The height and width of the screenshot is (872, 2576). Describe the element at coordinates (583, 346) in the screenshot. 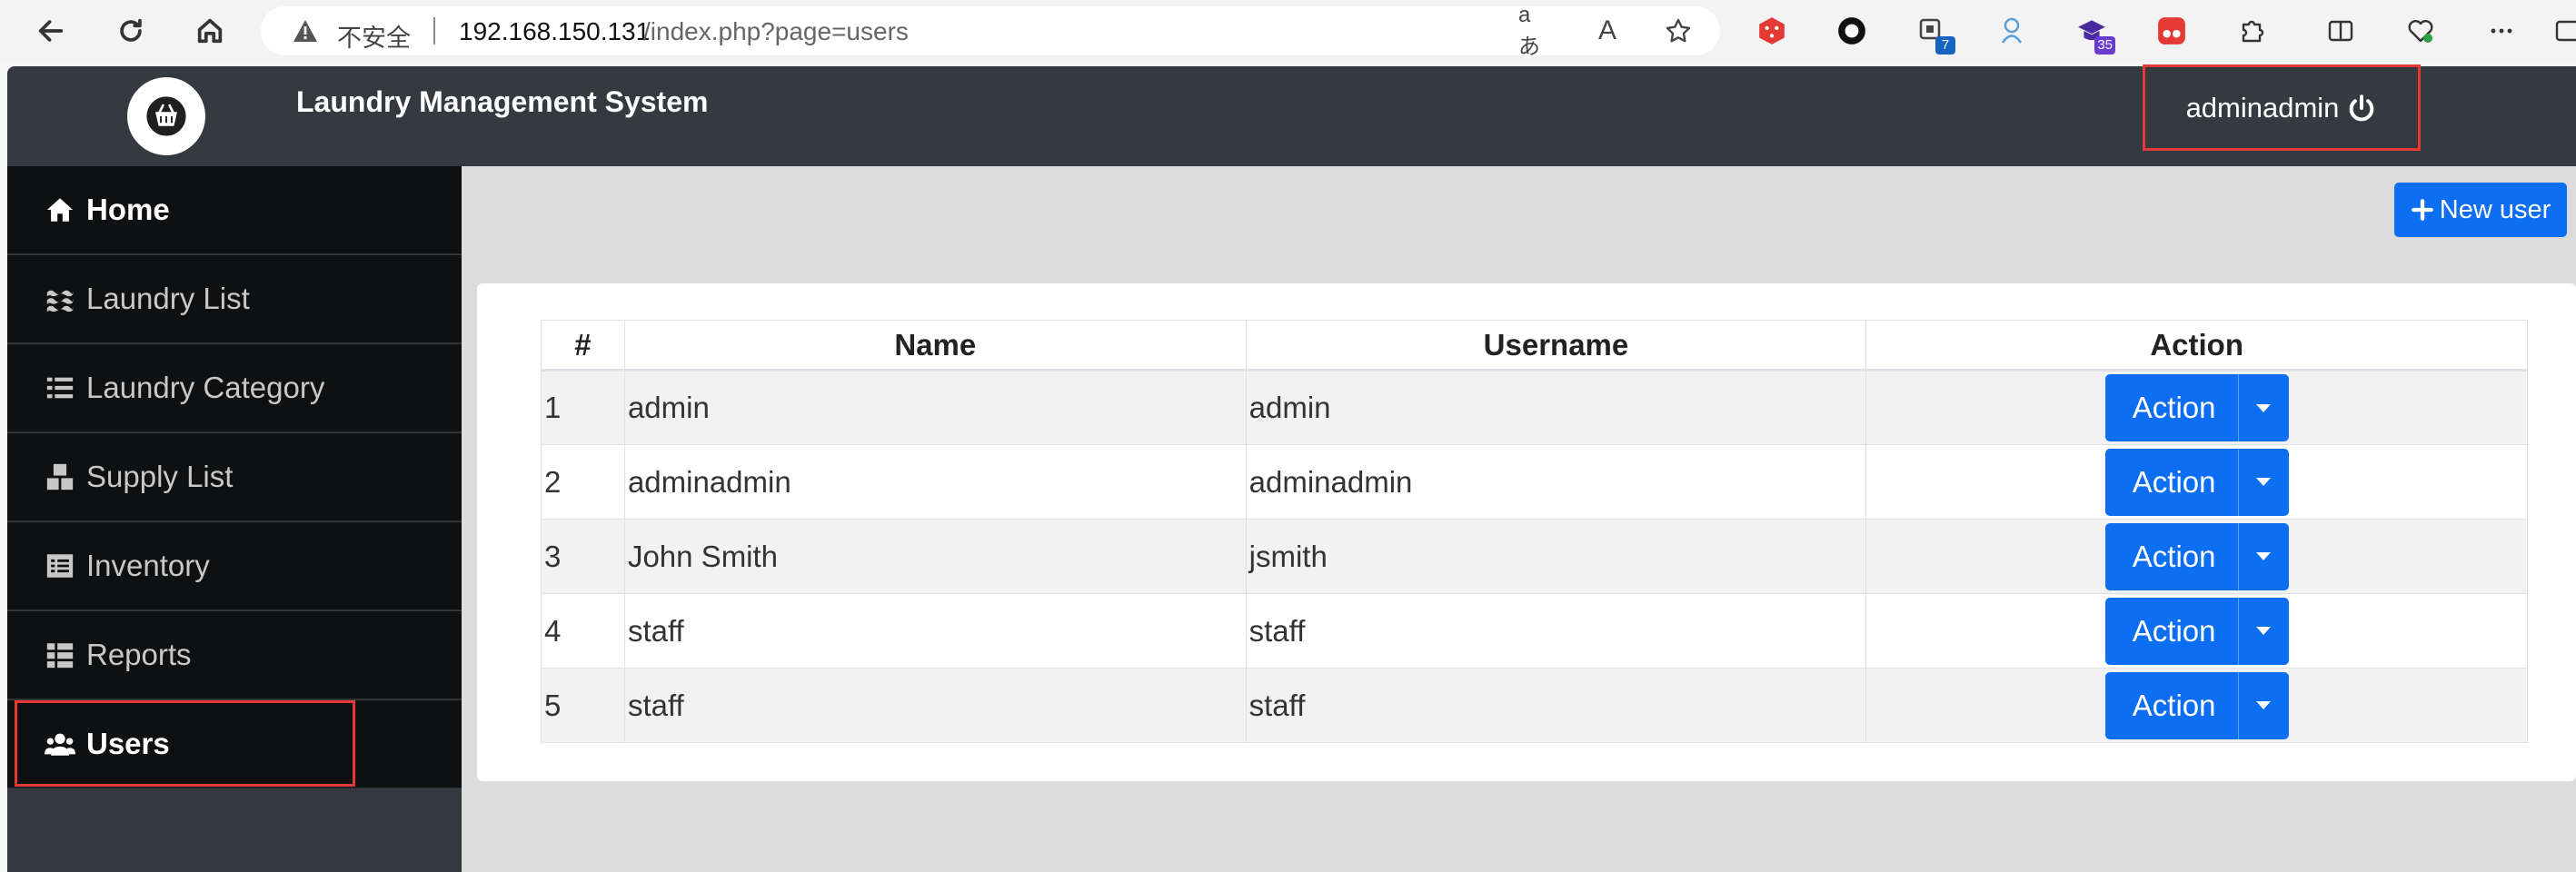

I see `column-header-number: #` at that location.